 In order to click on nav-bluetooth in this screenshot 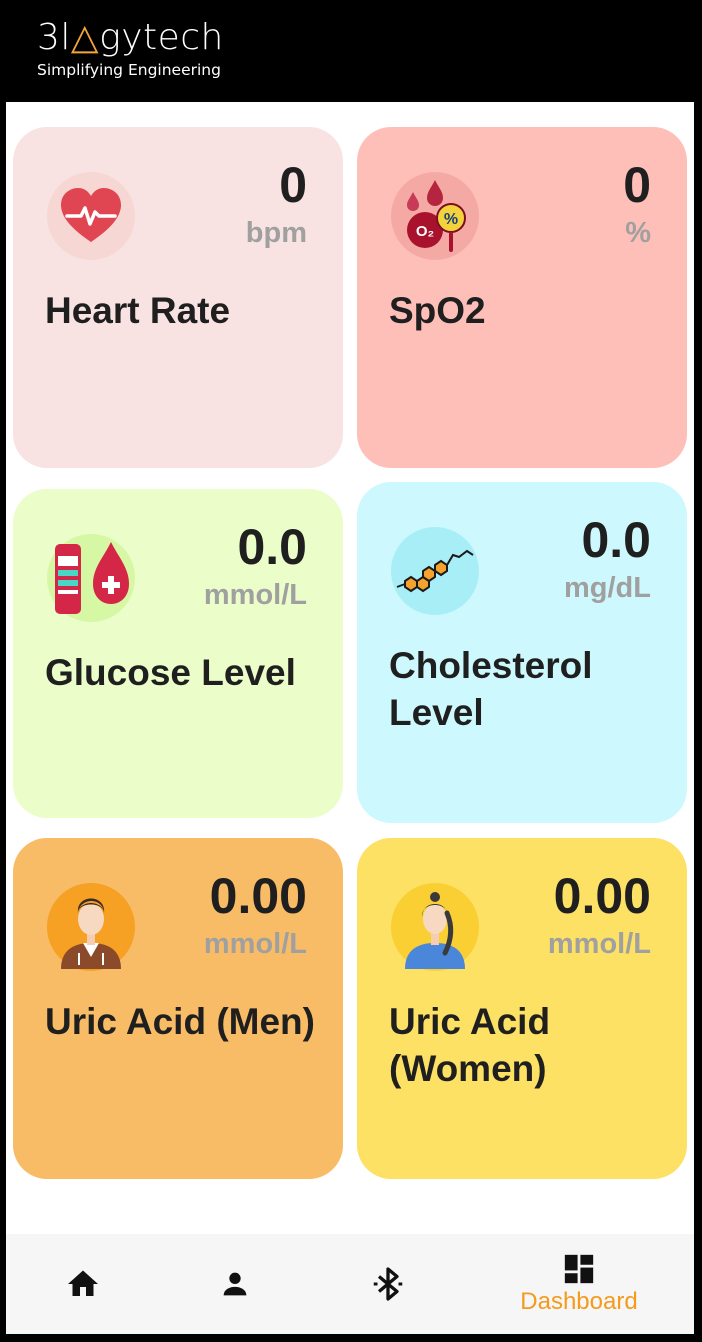, I will do `click(388, 1284)`.